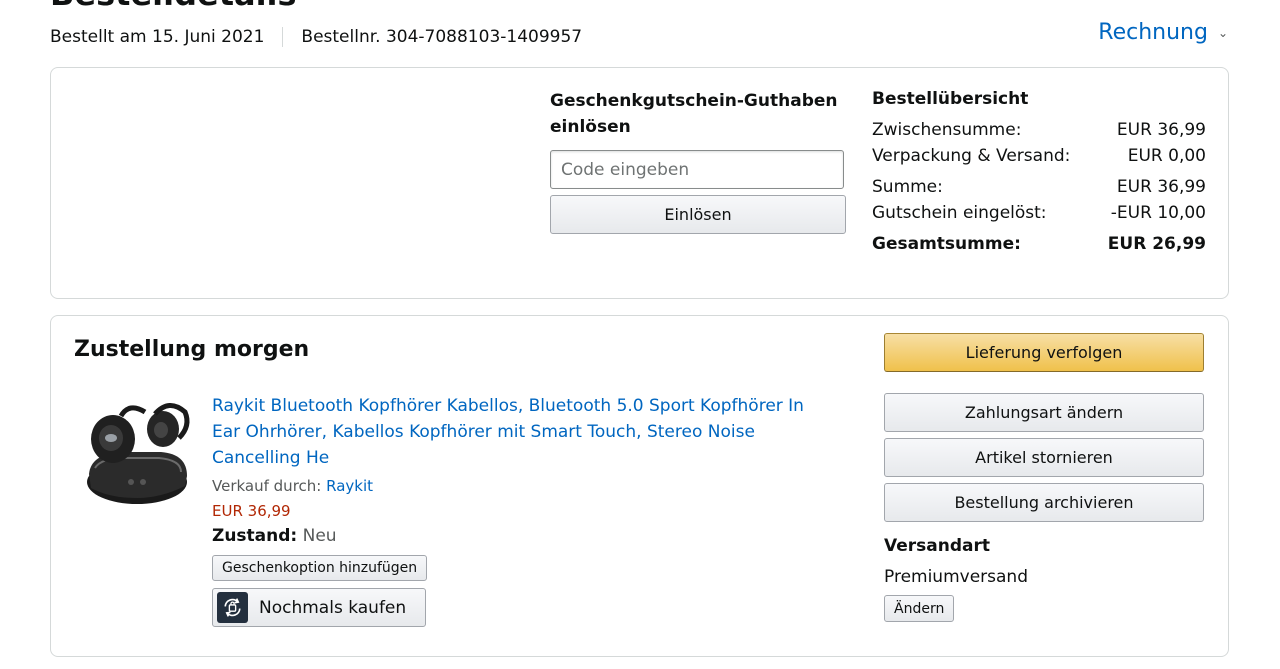  I want to click on change-shipping-button: Ändern, so click(919, 608).